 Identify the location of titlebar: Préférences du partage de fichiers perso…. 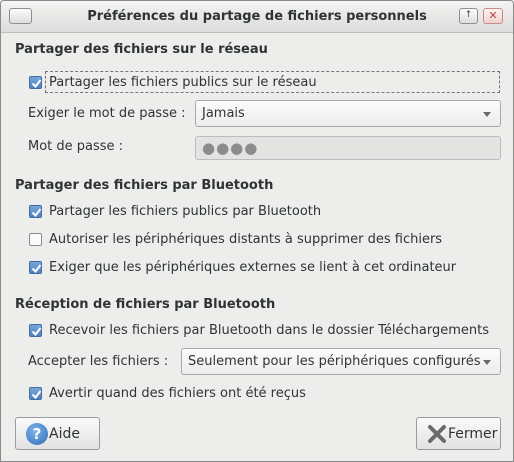
(257, 17).